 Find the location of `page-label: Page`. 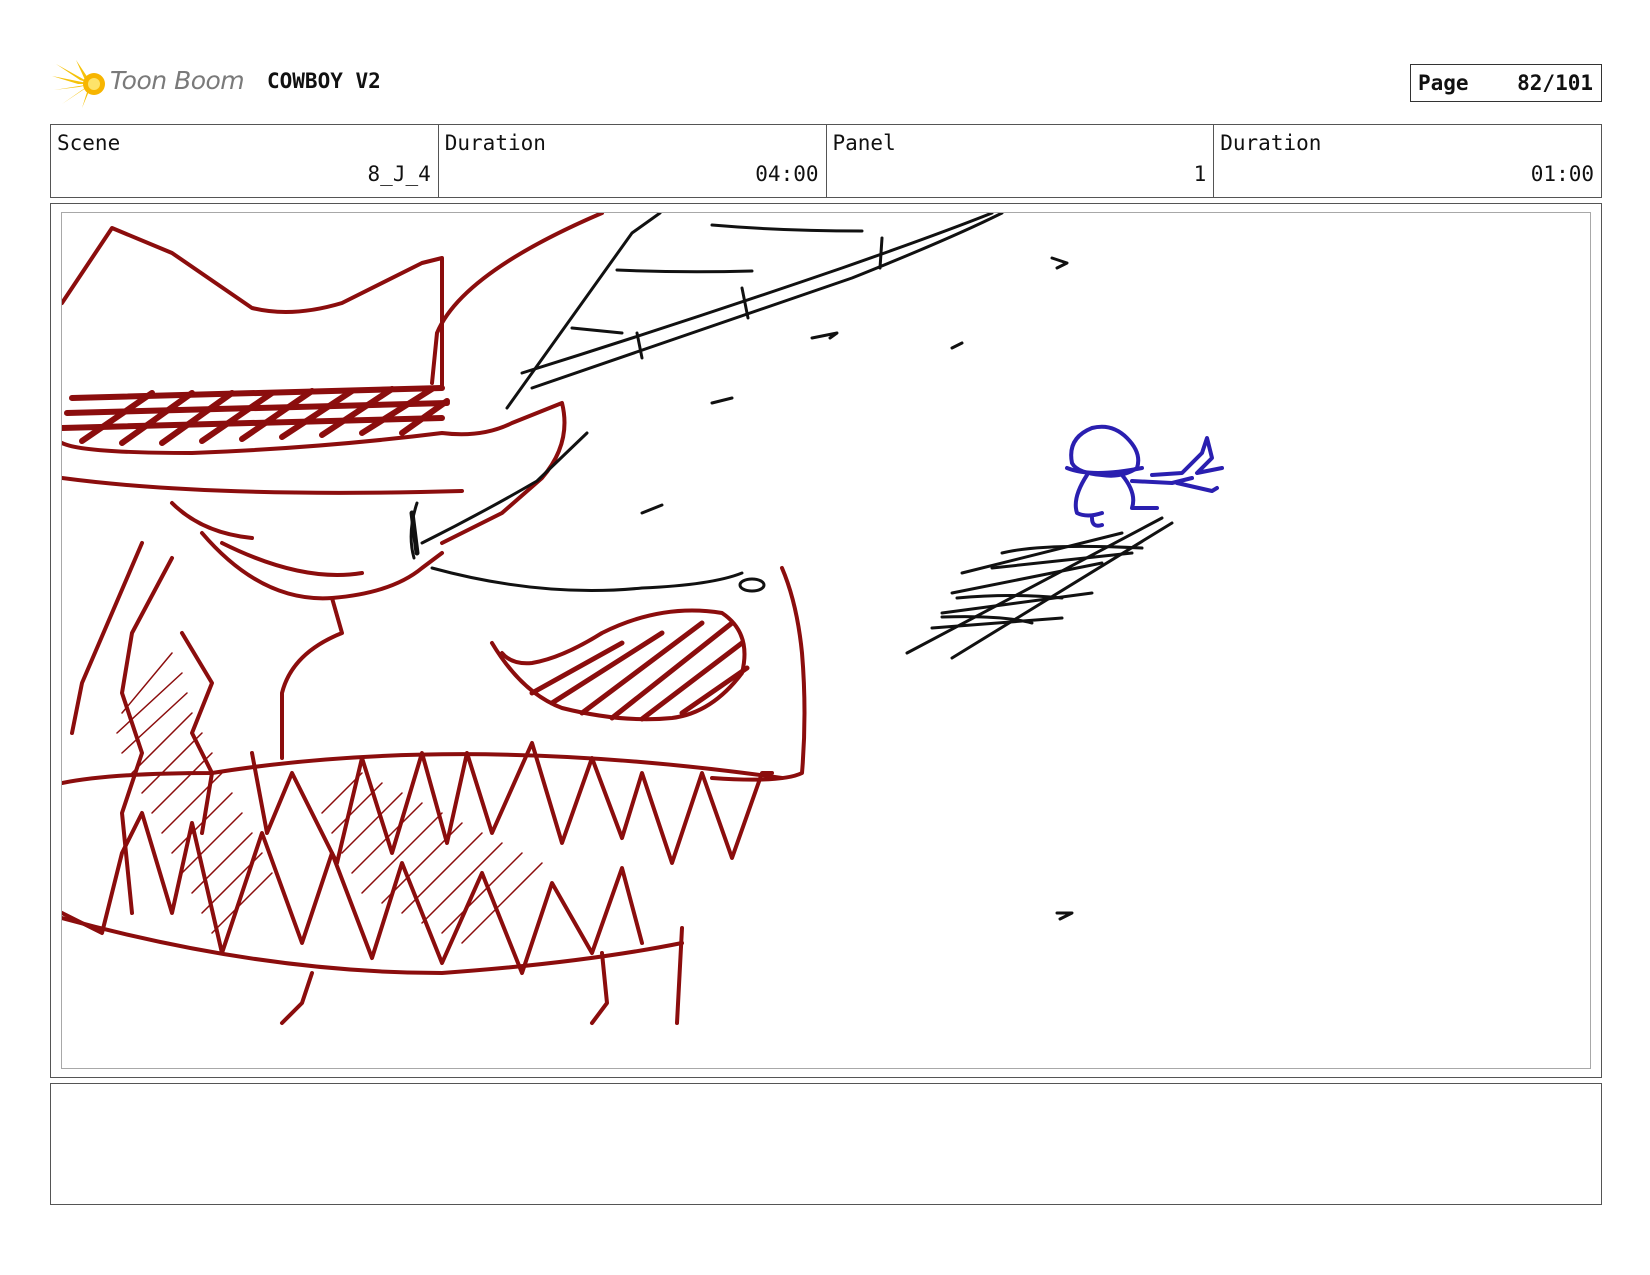

page-label: Page is located at coordinates (1443, 83).